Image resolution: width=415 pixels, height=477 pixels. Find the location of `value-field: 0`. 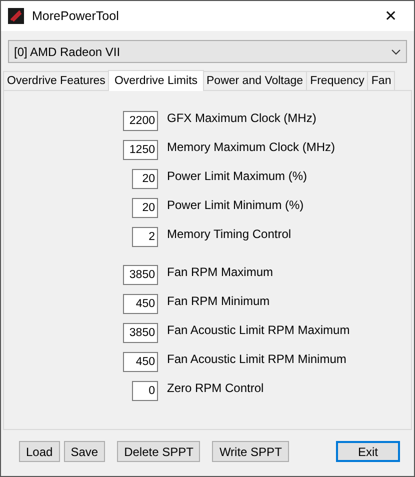

value-field: 0 is located at coordinates (145, 391).